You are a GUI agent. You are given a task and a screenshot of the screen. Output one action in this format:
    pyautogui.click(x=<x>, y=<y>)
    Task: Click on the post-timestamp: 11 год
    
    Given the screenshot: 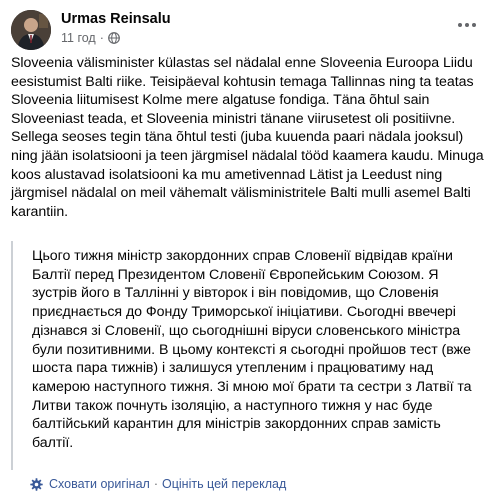 What is the action you would take?
    pyautogui.click(x=78, y=38)
    